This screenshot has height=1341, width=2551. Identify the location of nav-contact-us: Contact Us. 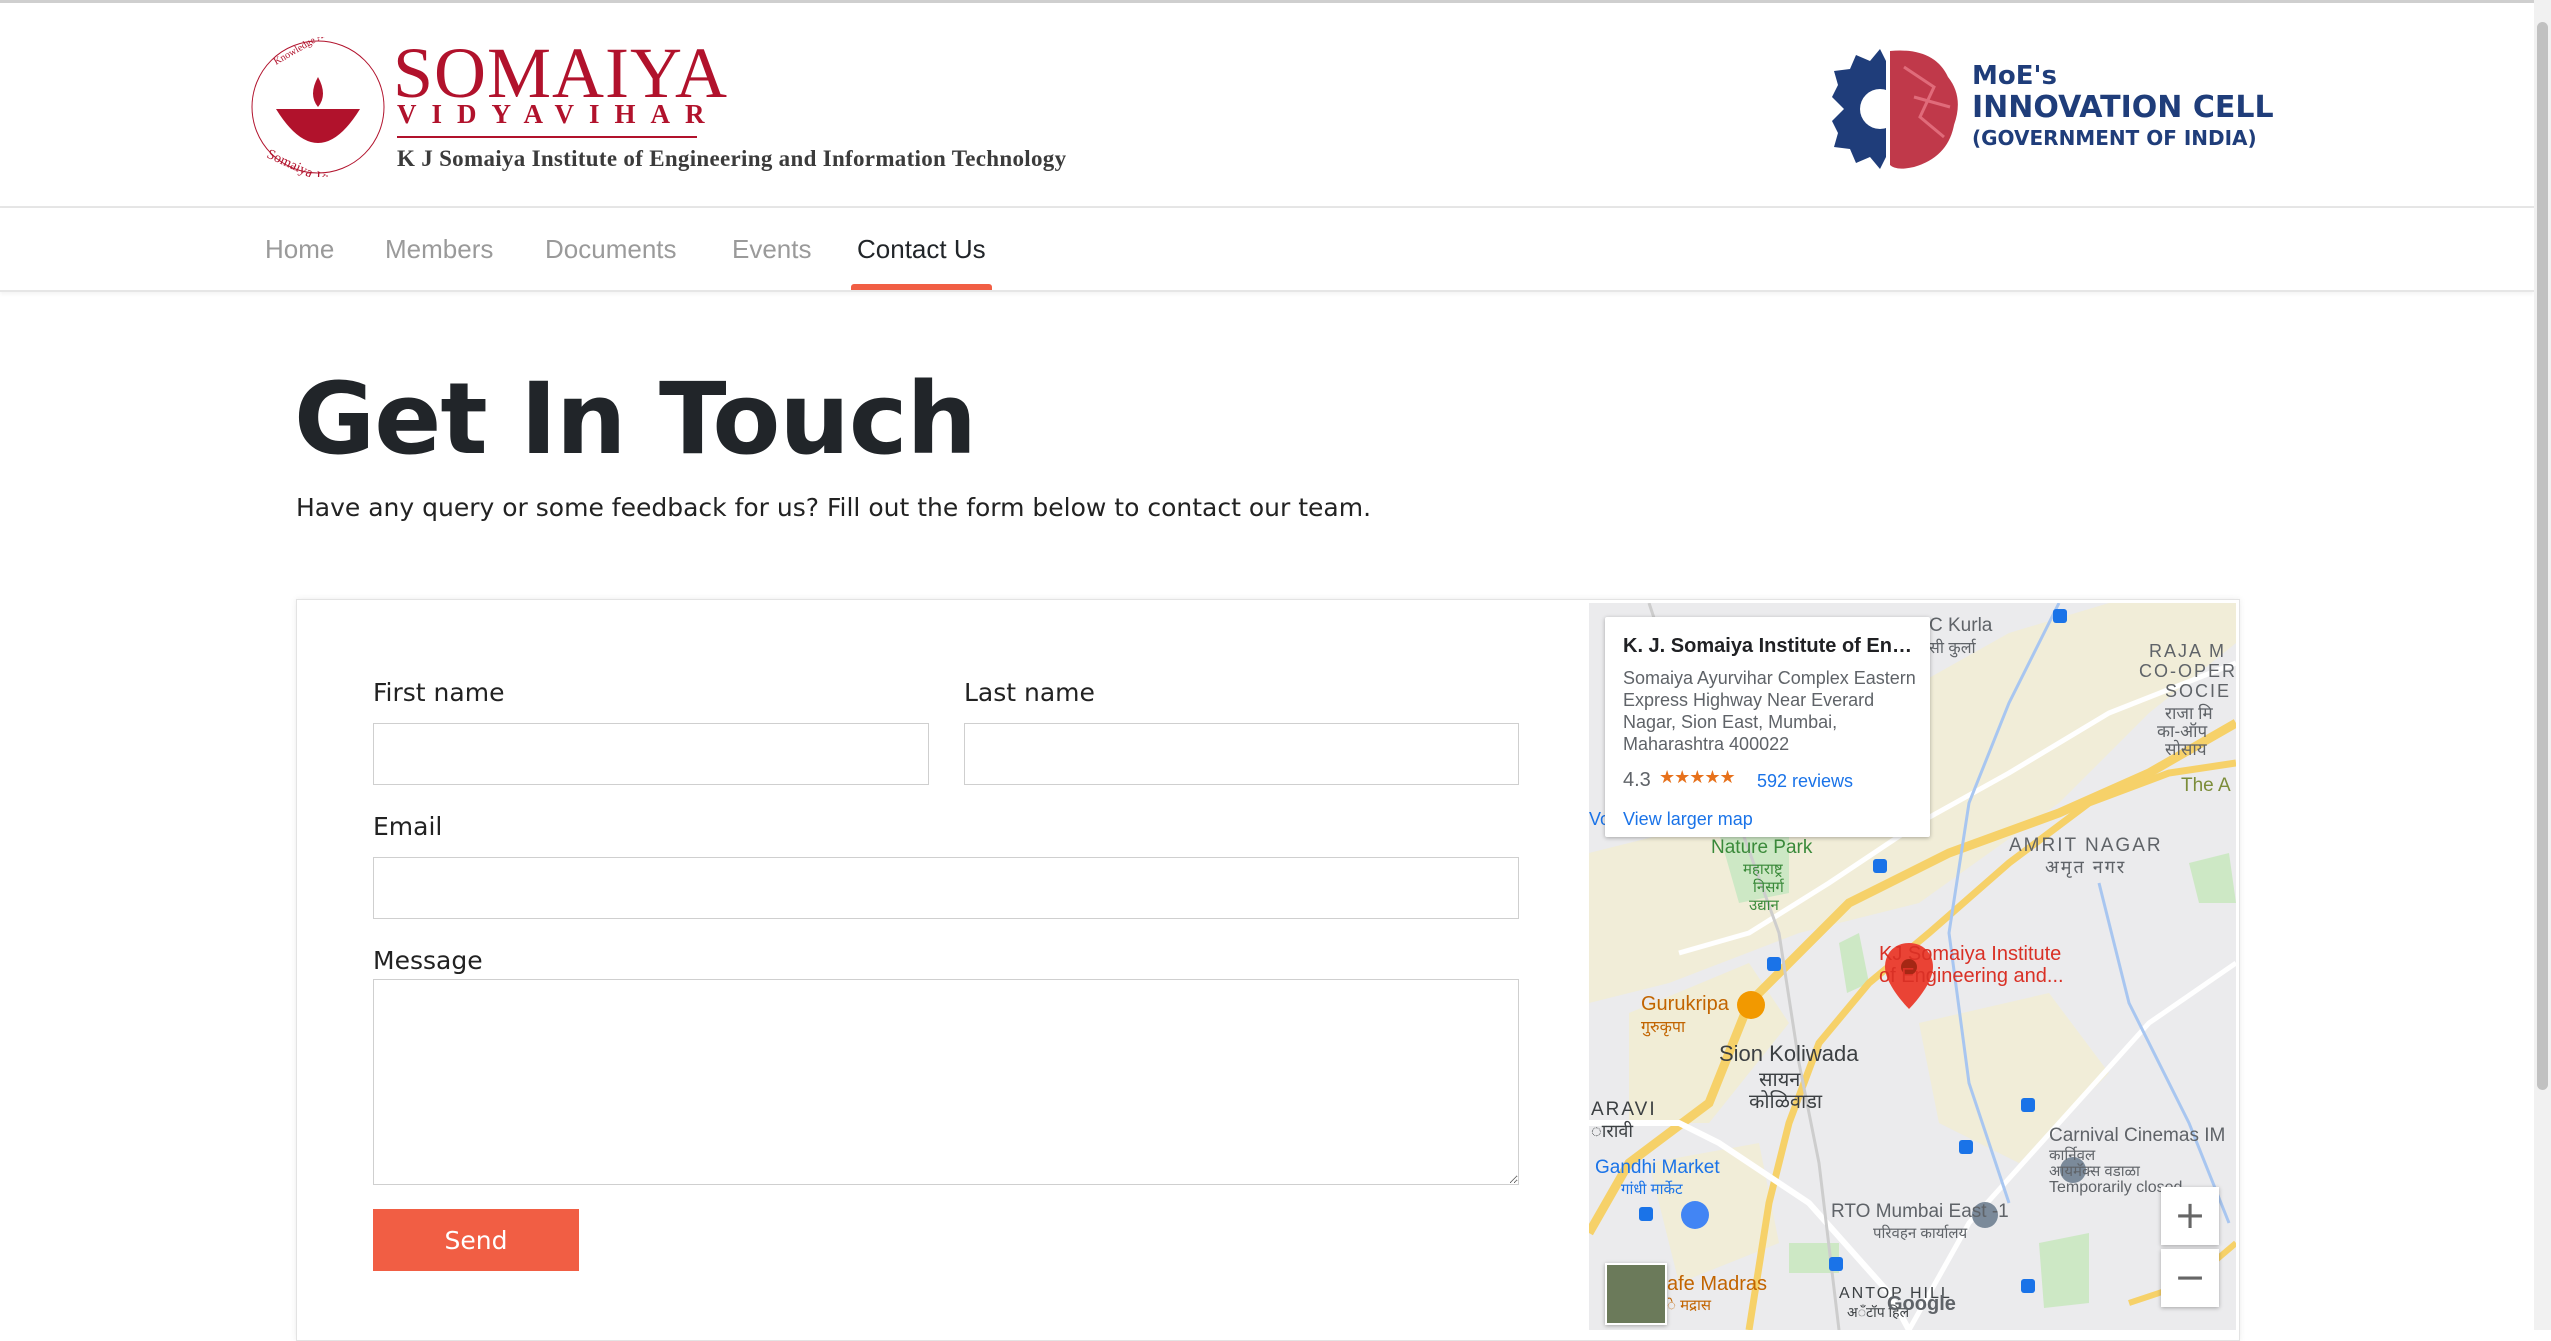
(921, 249).